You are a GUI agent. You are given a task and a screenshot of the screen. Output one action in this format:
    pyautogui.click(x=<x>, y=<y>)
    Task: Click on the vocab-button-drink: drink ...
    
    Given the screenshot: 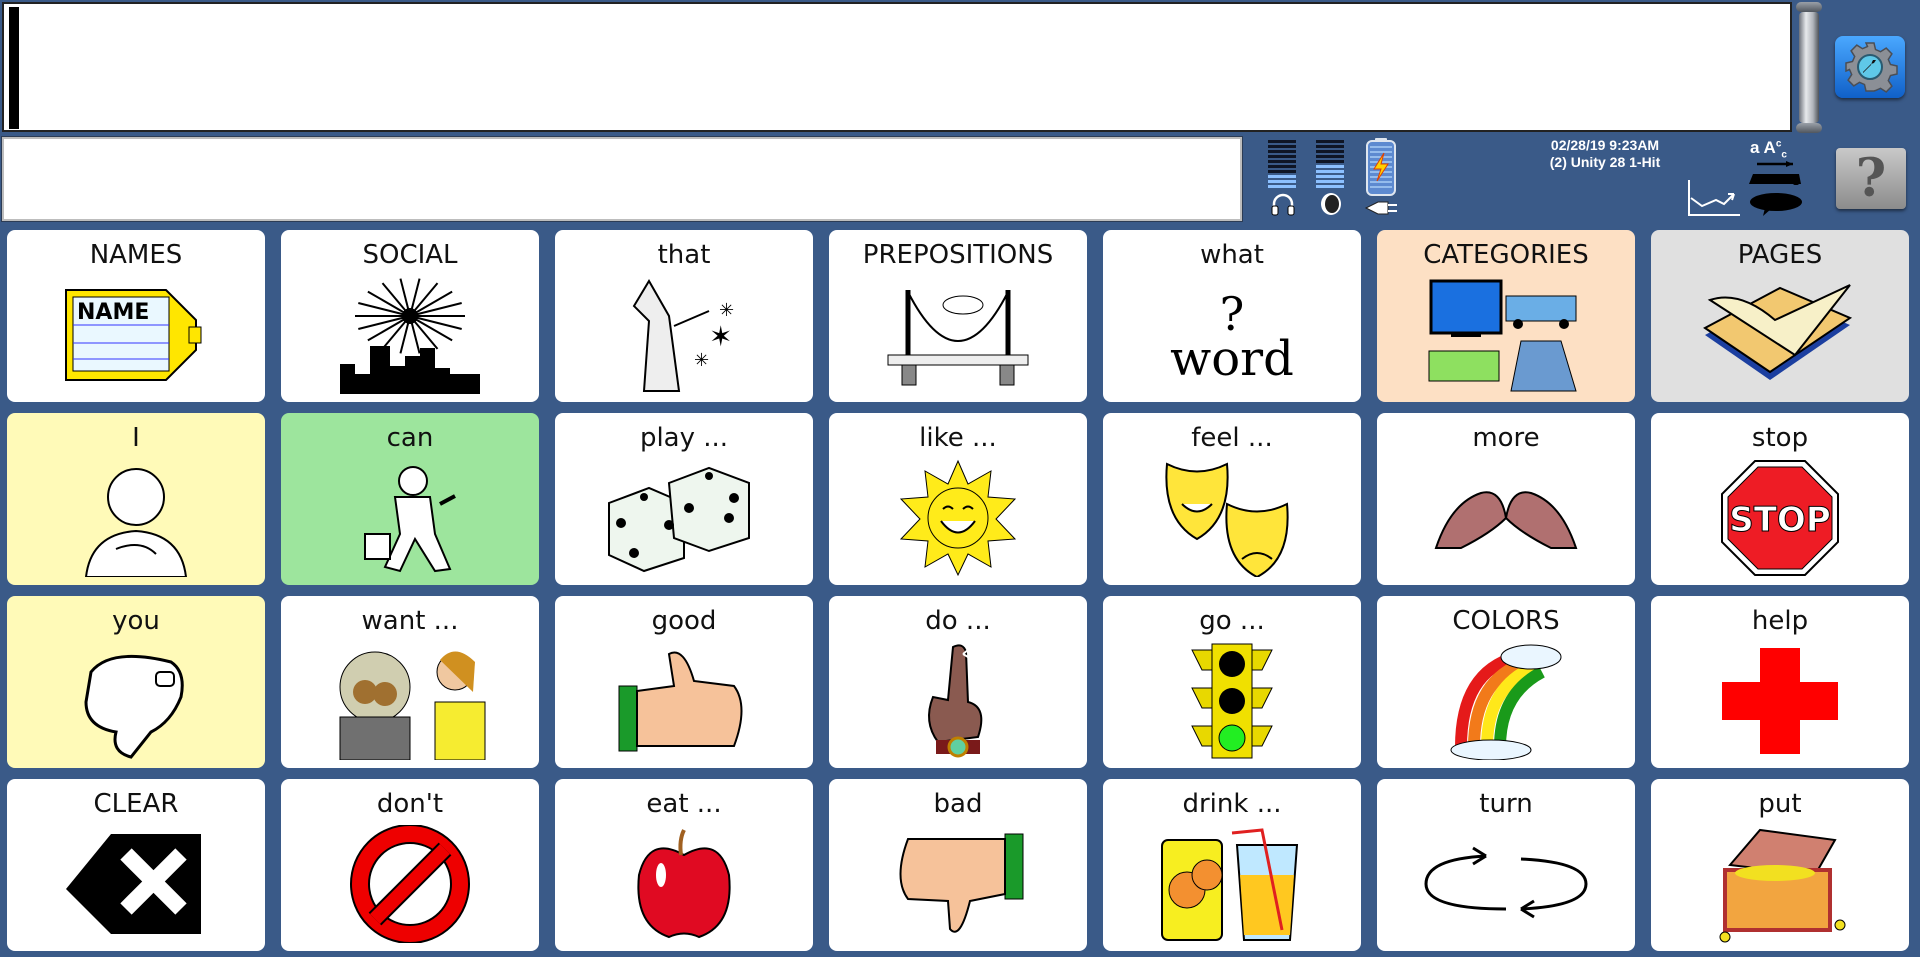 What is the action you would take?
    pyautogui.click(x=1232, y=865)
    